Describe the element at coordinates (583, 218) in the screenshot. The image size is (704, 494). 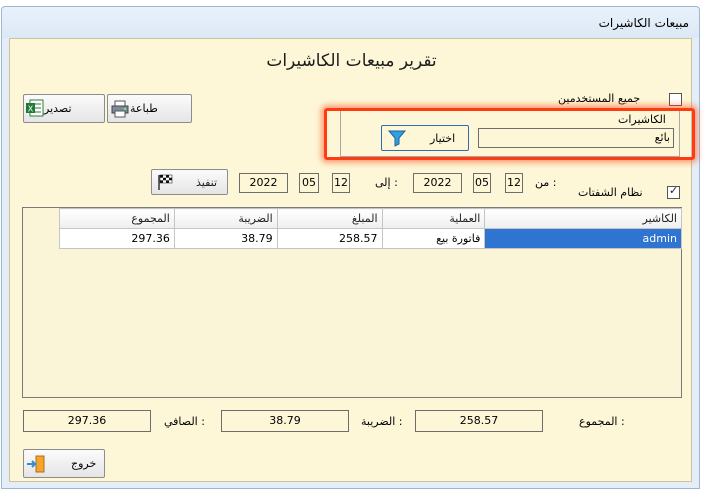
I see `column-header-cashier: الكاشير` at that location.